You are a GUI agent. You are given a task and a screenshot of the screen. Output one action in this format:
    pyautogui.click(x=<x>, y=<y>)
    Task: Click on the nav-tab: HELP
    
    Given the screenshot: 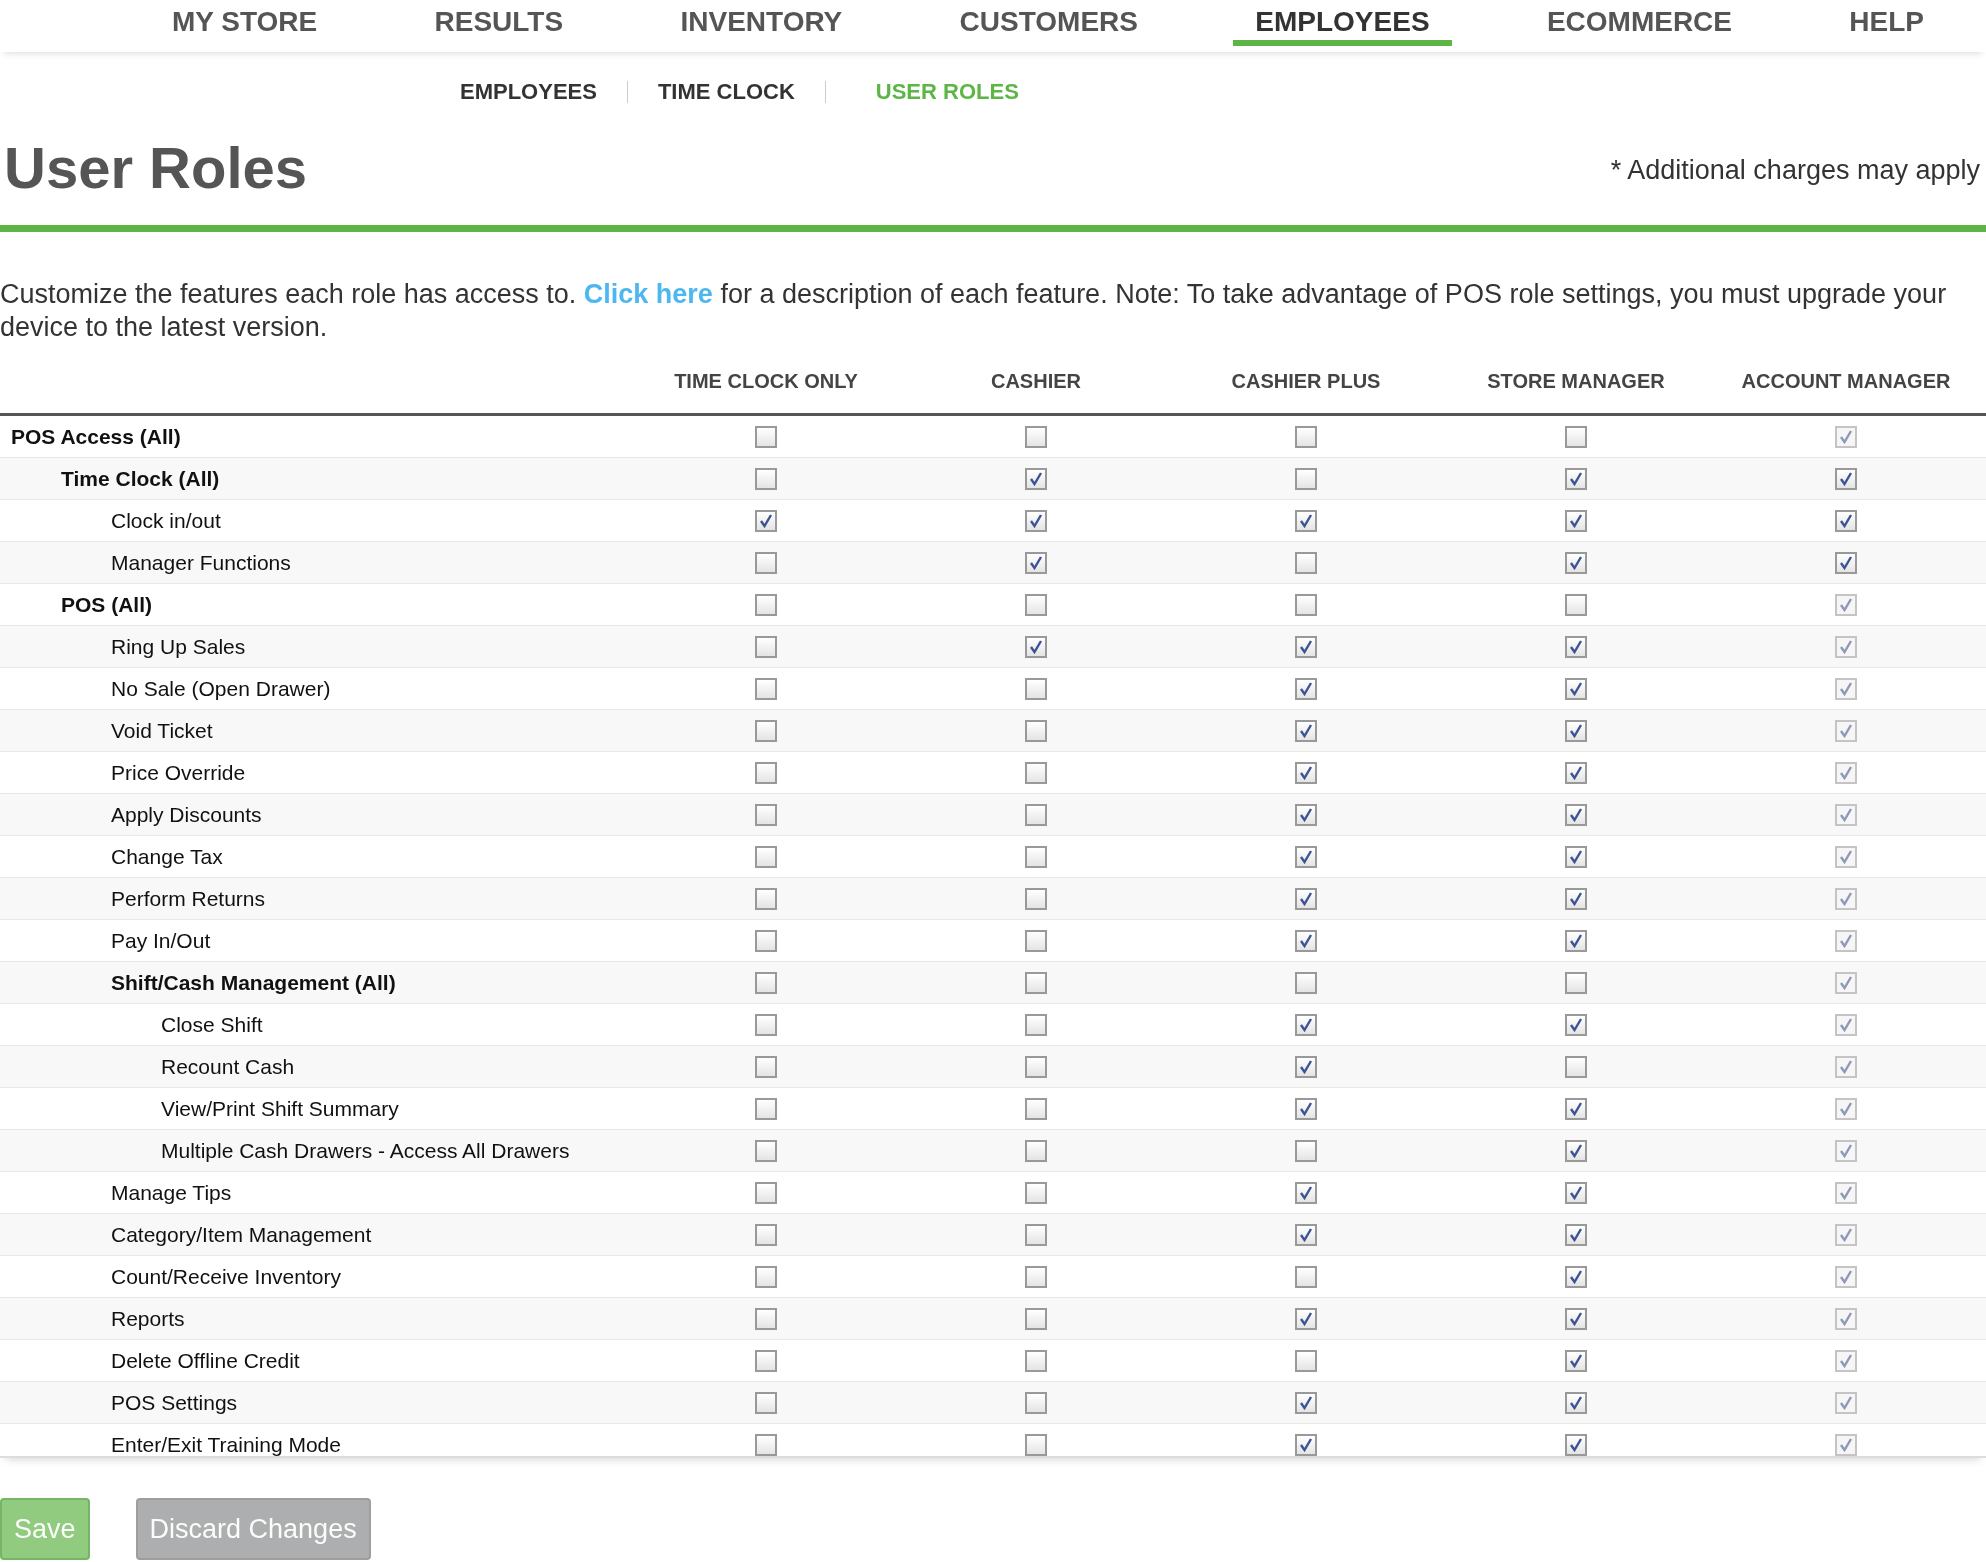 What is the action you would take?
    pyautogui.click(x=1886, y=23)
    